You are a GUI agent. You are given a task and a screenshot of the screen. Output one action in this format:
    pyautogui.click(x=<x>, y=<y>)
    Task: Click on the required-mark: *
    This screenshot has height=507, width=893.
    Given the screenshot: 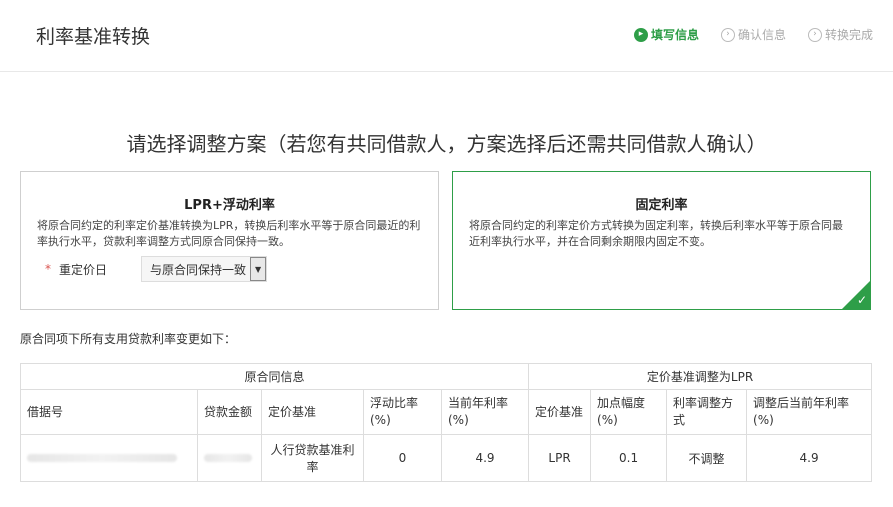 What is the action you would take?
    pyautogui.click(x=48, y=269)
    